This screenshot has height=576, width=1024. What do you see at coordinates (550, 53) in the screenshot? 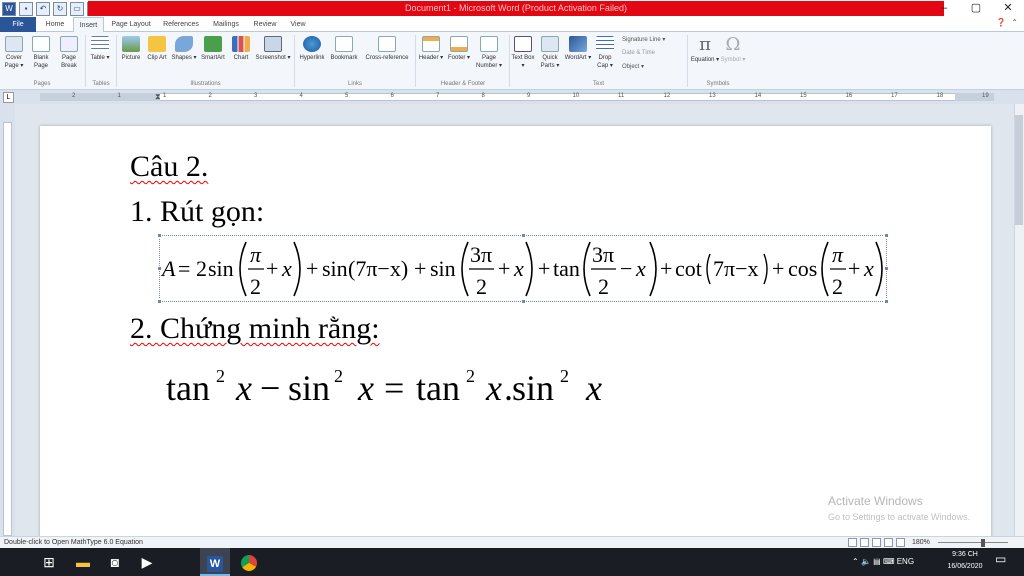
I see `quick-parts-button: Quick Parts ▾` at bounding box center [550, 53].